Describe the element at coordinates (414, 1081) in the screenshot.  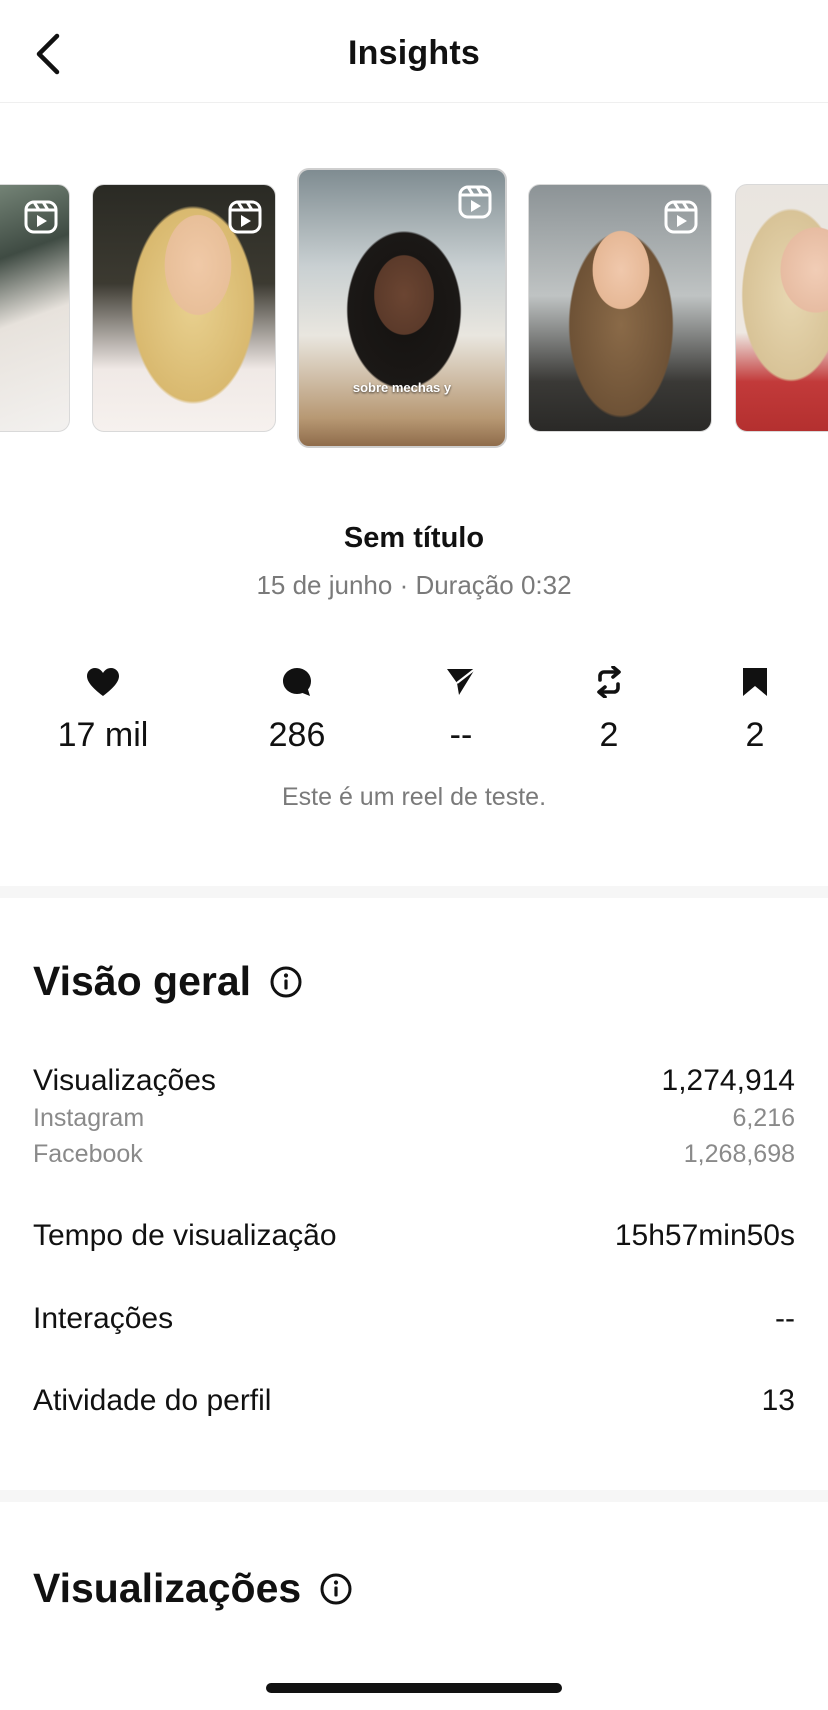
I see `views-row: Visualizações 1,274,914` at that location.